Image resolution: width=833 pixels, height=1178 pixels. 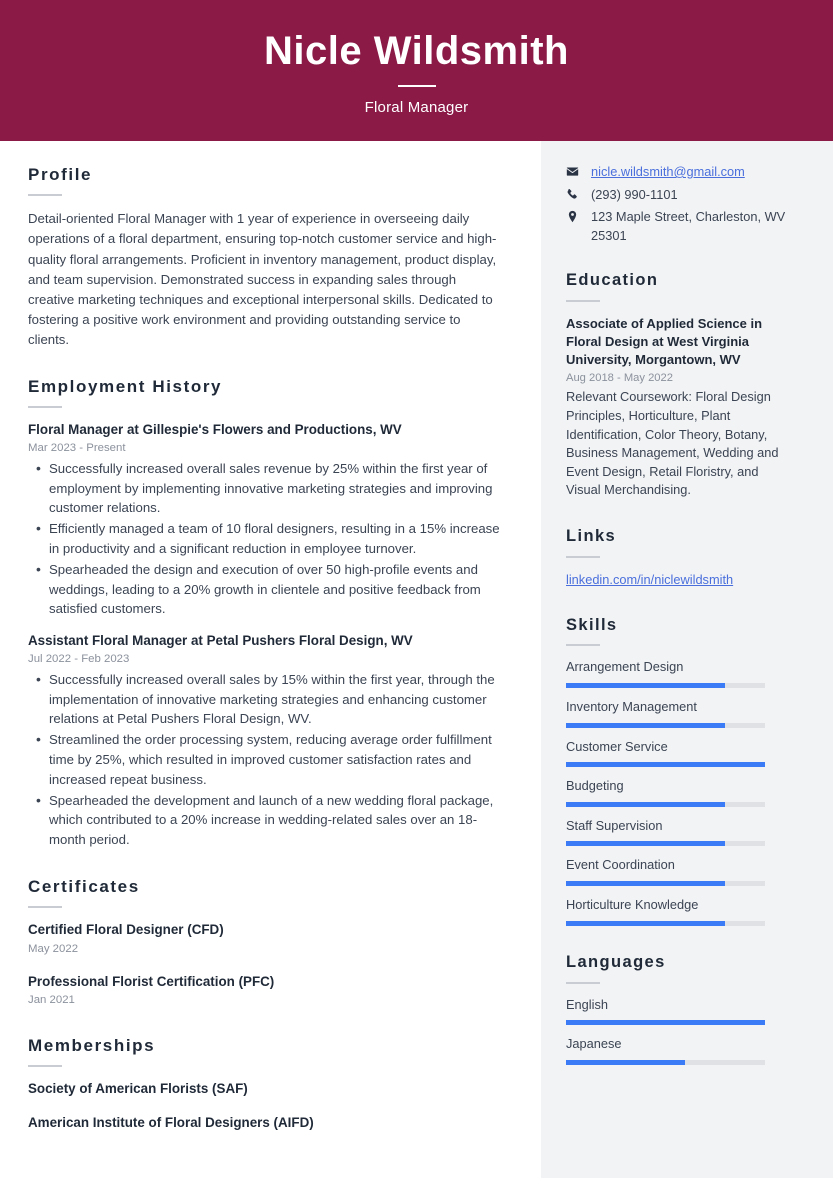 I want to click on skill-row: Horticulture Knowledge, so click(x=680, y=911).